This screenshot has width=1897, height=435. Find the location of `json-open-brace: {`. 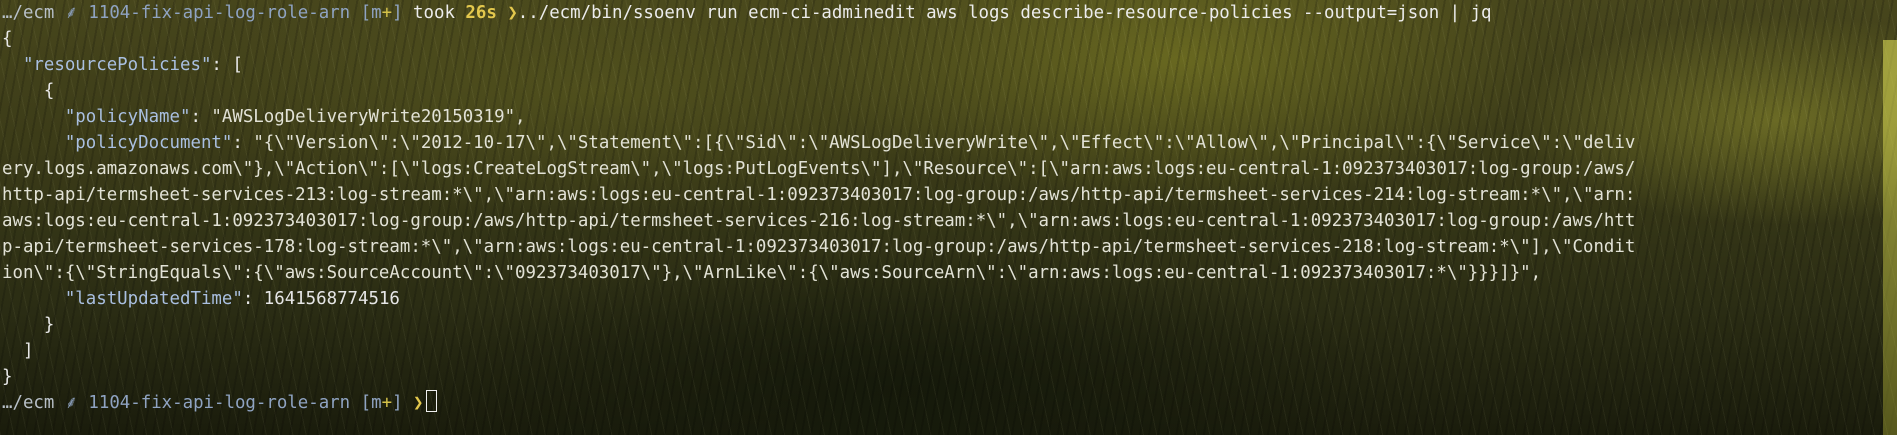

json-open-brace: { is located at coordinates (7, 39).